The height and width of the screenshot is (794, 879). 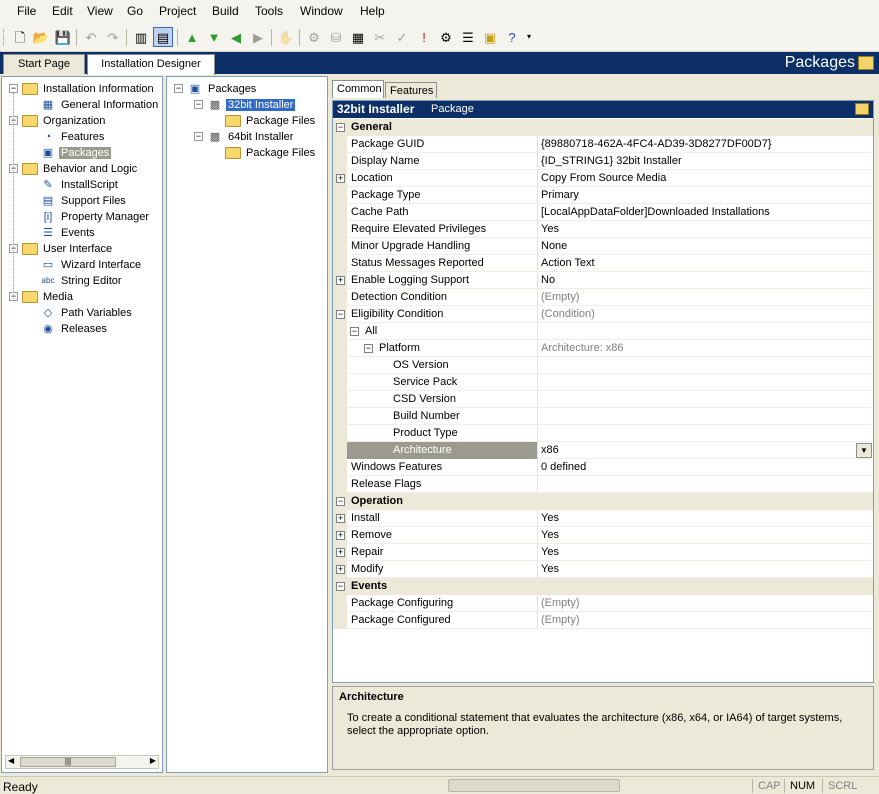 I want to click on back-icon: ◀, so click(x=236, y=37).